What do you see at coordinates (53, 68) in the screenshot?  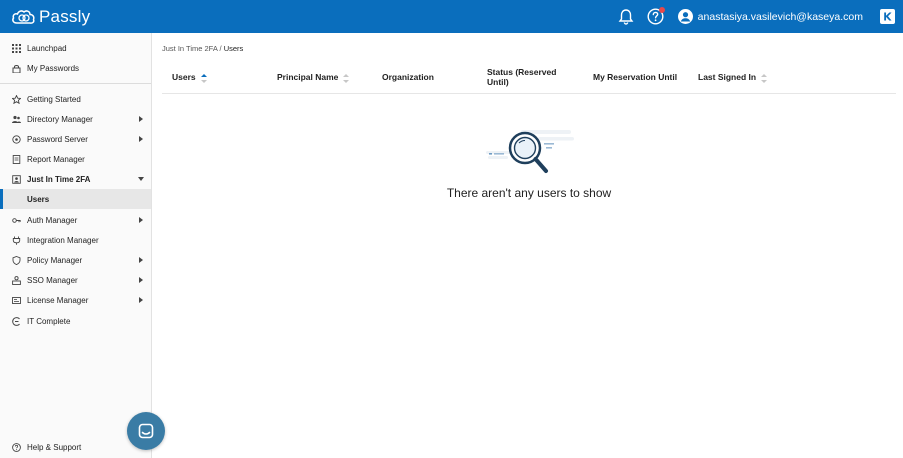 I see `sidebar-item-label: My Passwords` at bounding box center [53, 68].